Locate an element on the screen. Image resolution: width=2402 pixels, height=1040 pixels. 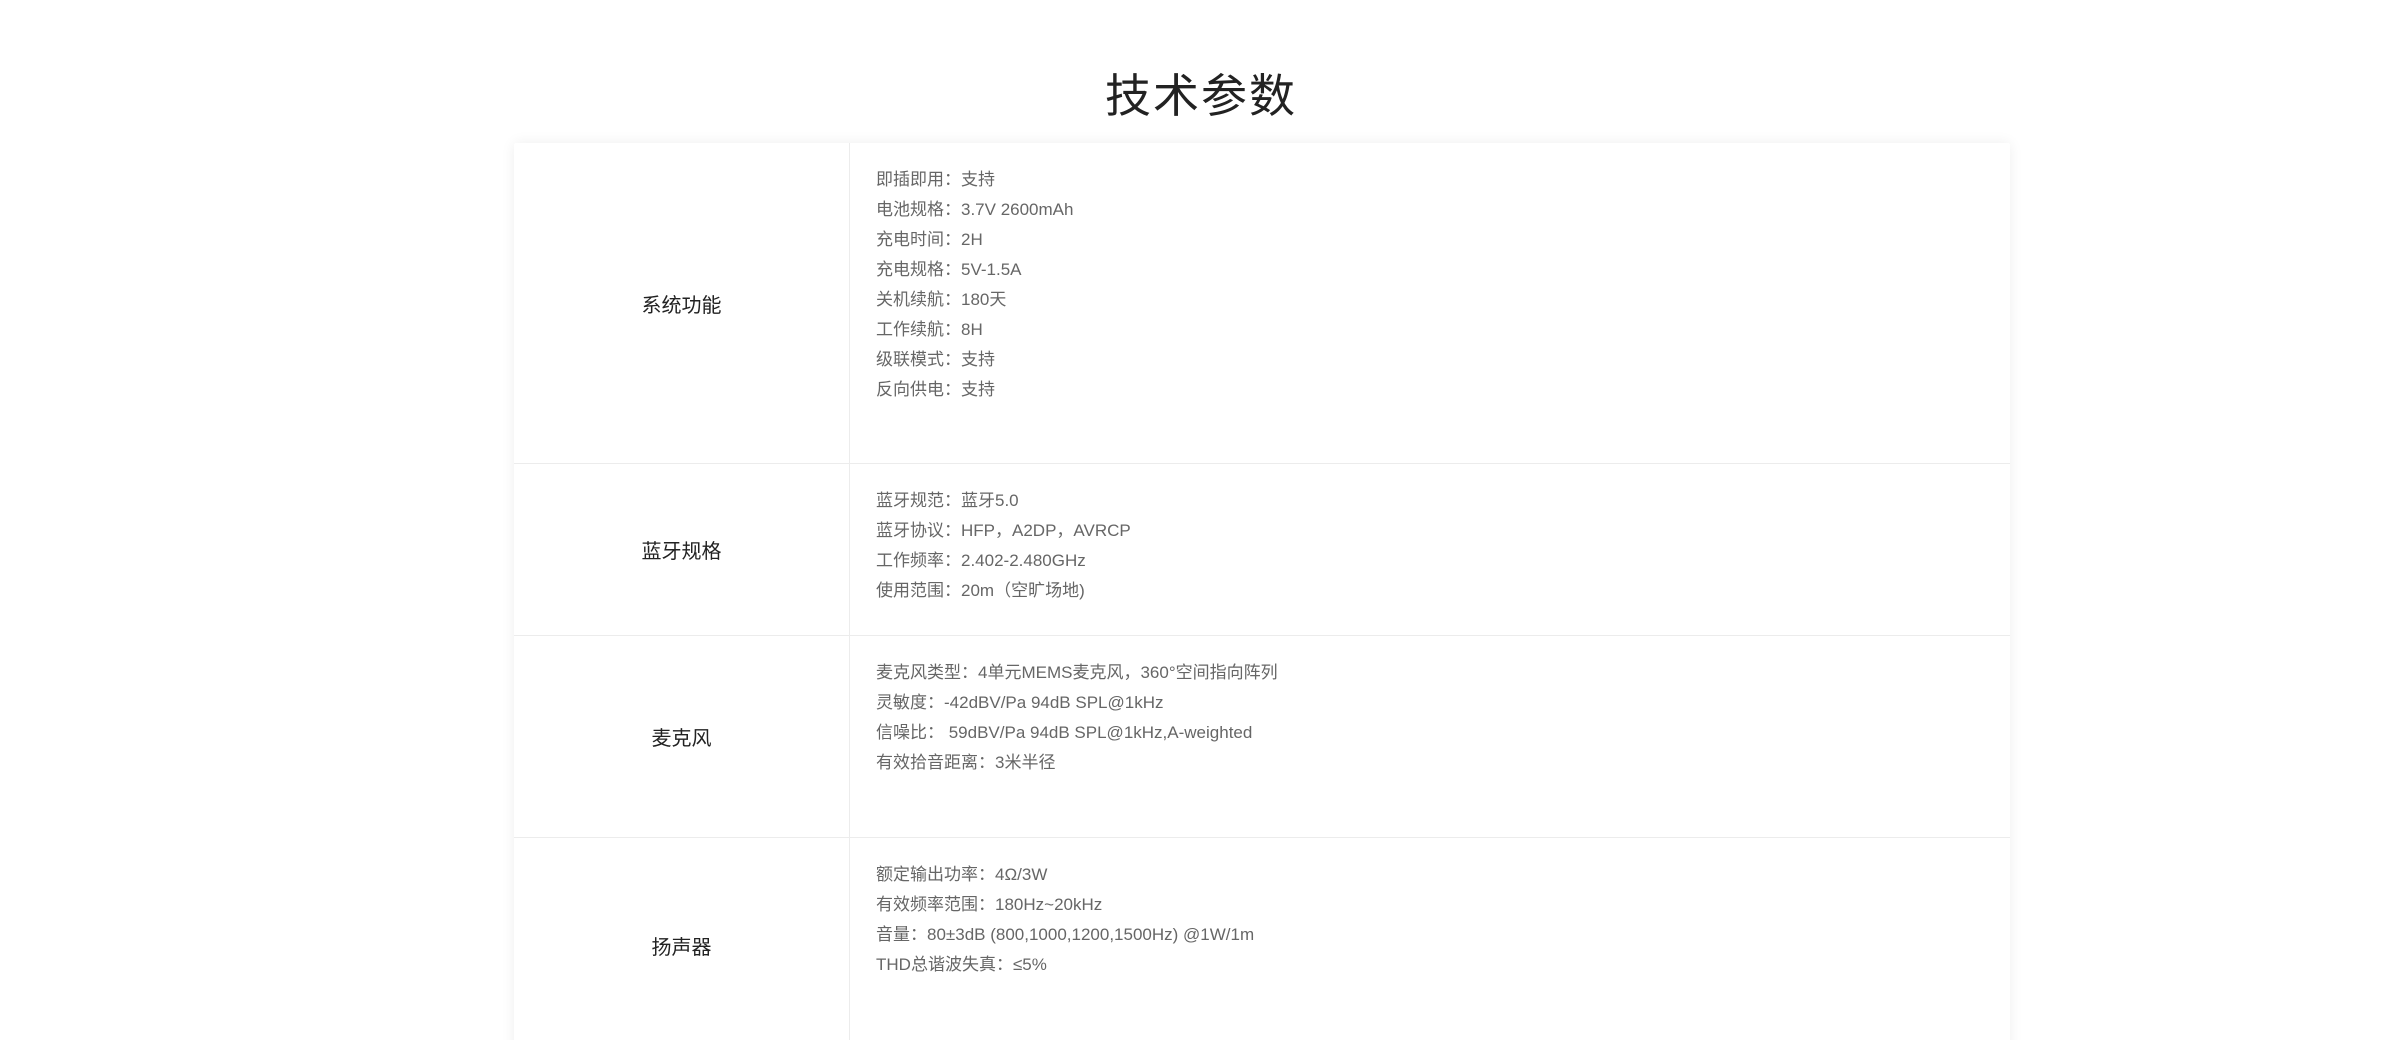
spec-item: 级联模式：支持 is located at coordinates (935, 359).